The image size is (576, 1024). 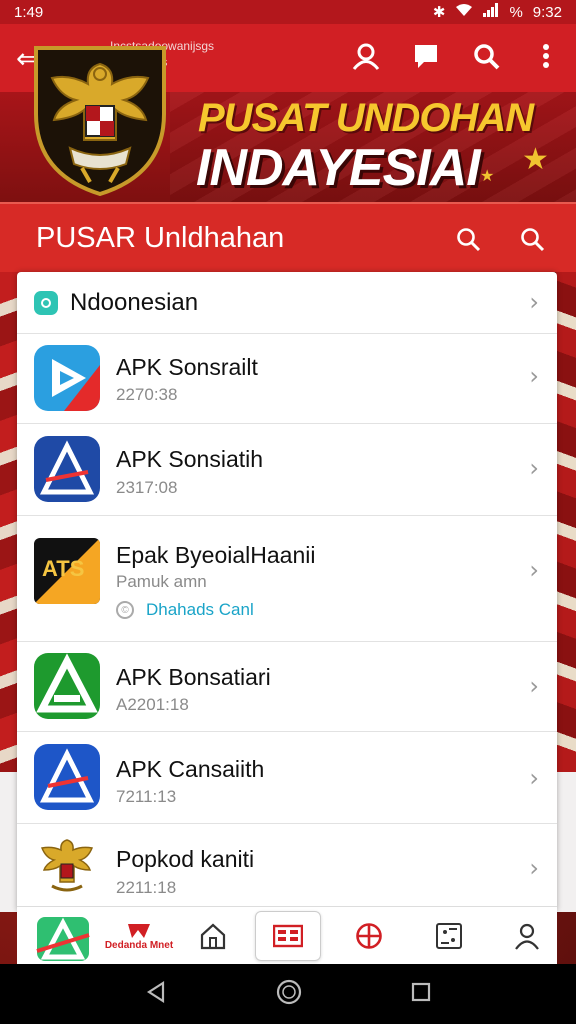 I want to click on list-item: Popkod kaniti 2211:18 ›, so click(x=287, y=868).